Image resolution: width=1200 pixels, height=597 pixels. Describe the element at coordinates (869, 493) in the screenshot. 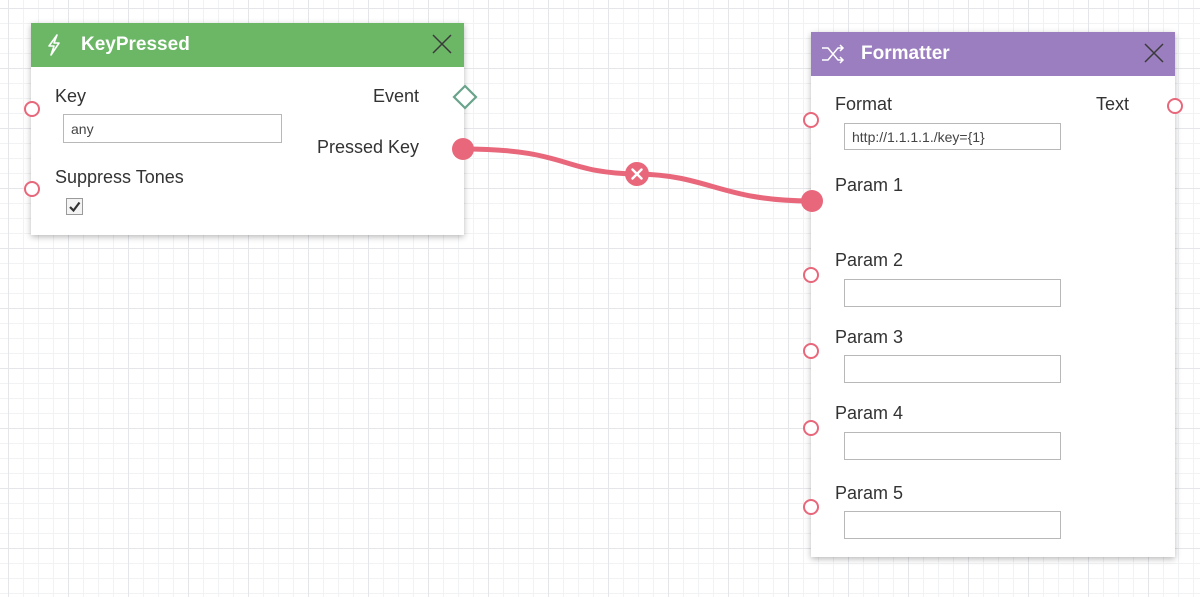

I see `param-5-label: Param 5` at that location.